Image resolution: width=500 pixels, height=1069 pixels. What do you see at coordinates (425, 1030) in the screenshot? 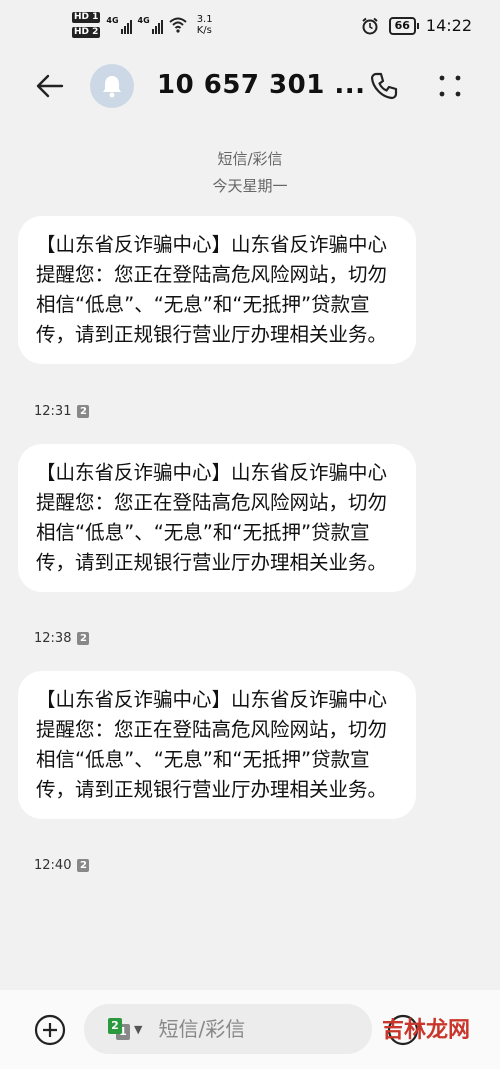
I see `watermark-logo: 吉林龙网` at bounding box center [425, 1030].